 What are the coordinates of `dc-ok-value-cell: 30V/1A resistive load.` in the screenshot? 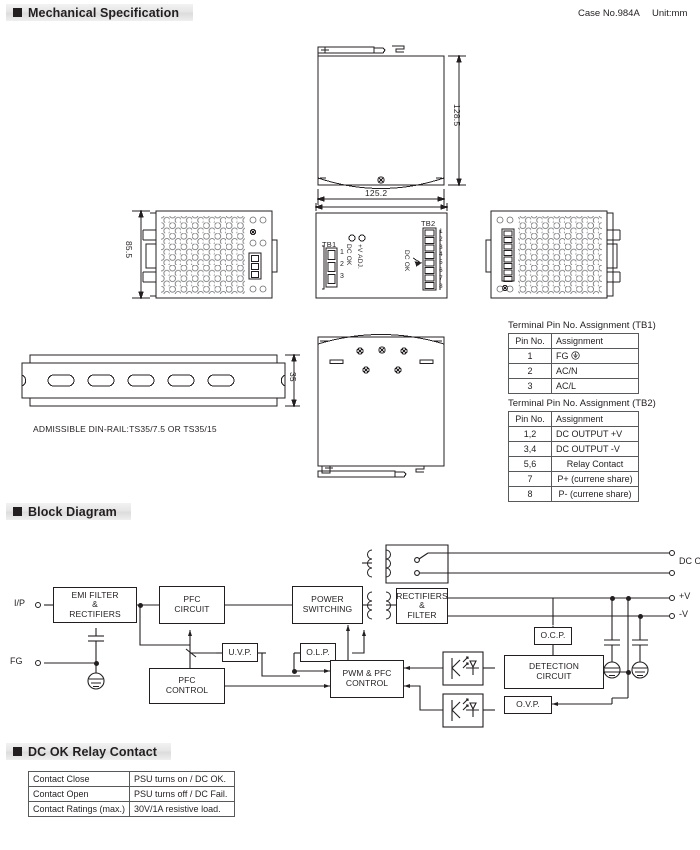 It's located at (182, 809).